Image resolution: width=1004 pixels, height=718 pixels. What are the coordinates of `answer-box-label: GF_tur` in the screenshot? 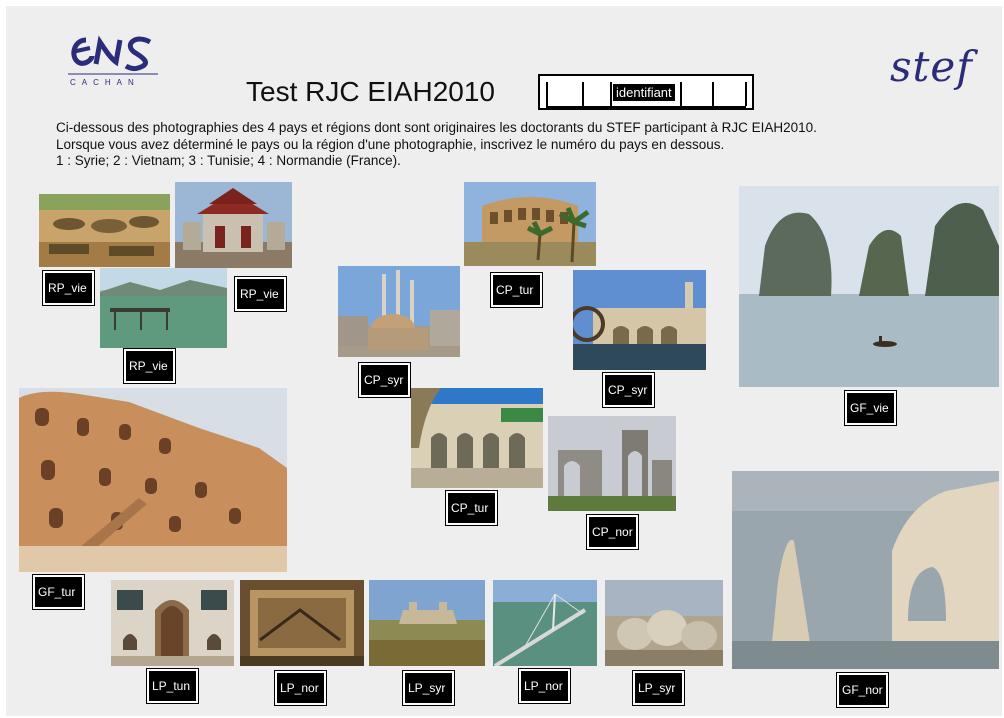 It's located at (58, 592).